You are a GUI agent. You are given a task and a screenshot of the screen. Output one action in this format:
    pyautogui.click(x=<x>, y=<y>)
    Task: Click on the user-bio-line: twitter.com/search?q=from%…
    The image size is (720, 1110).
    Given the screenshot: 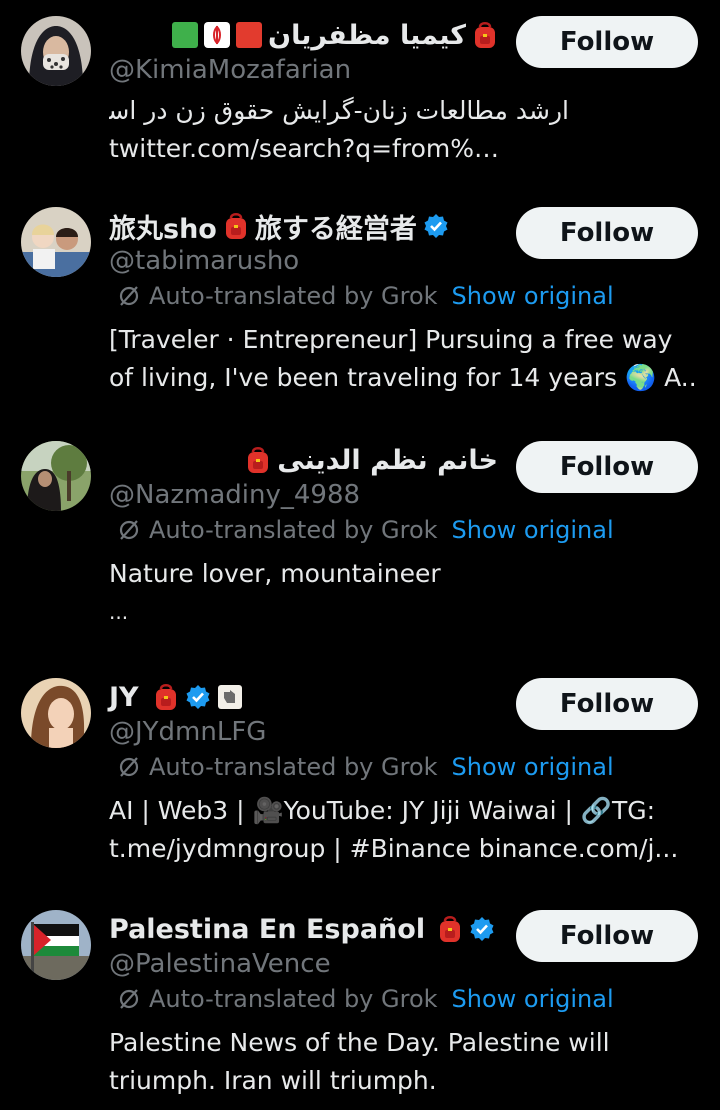 What is the action you would take?
    pyautogui.click(x=403, y=149)
    